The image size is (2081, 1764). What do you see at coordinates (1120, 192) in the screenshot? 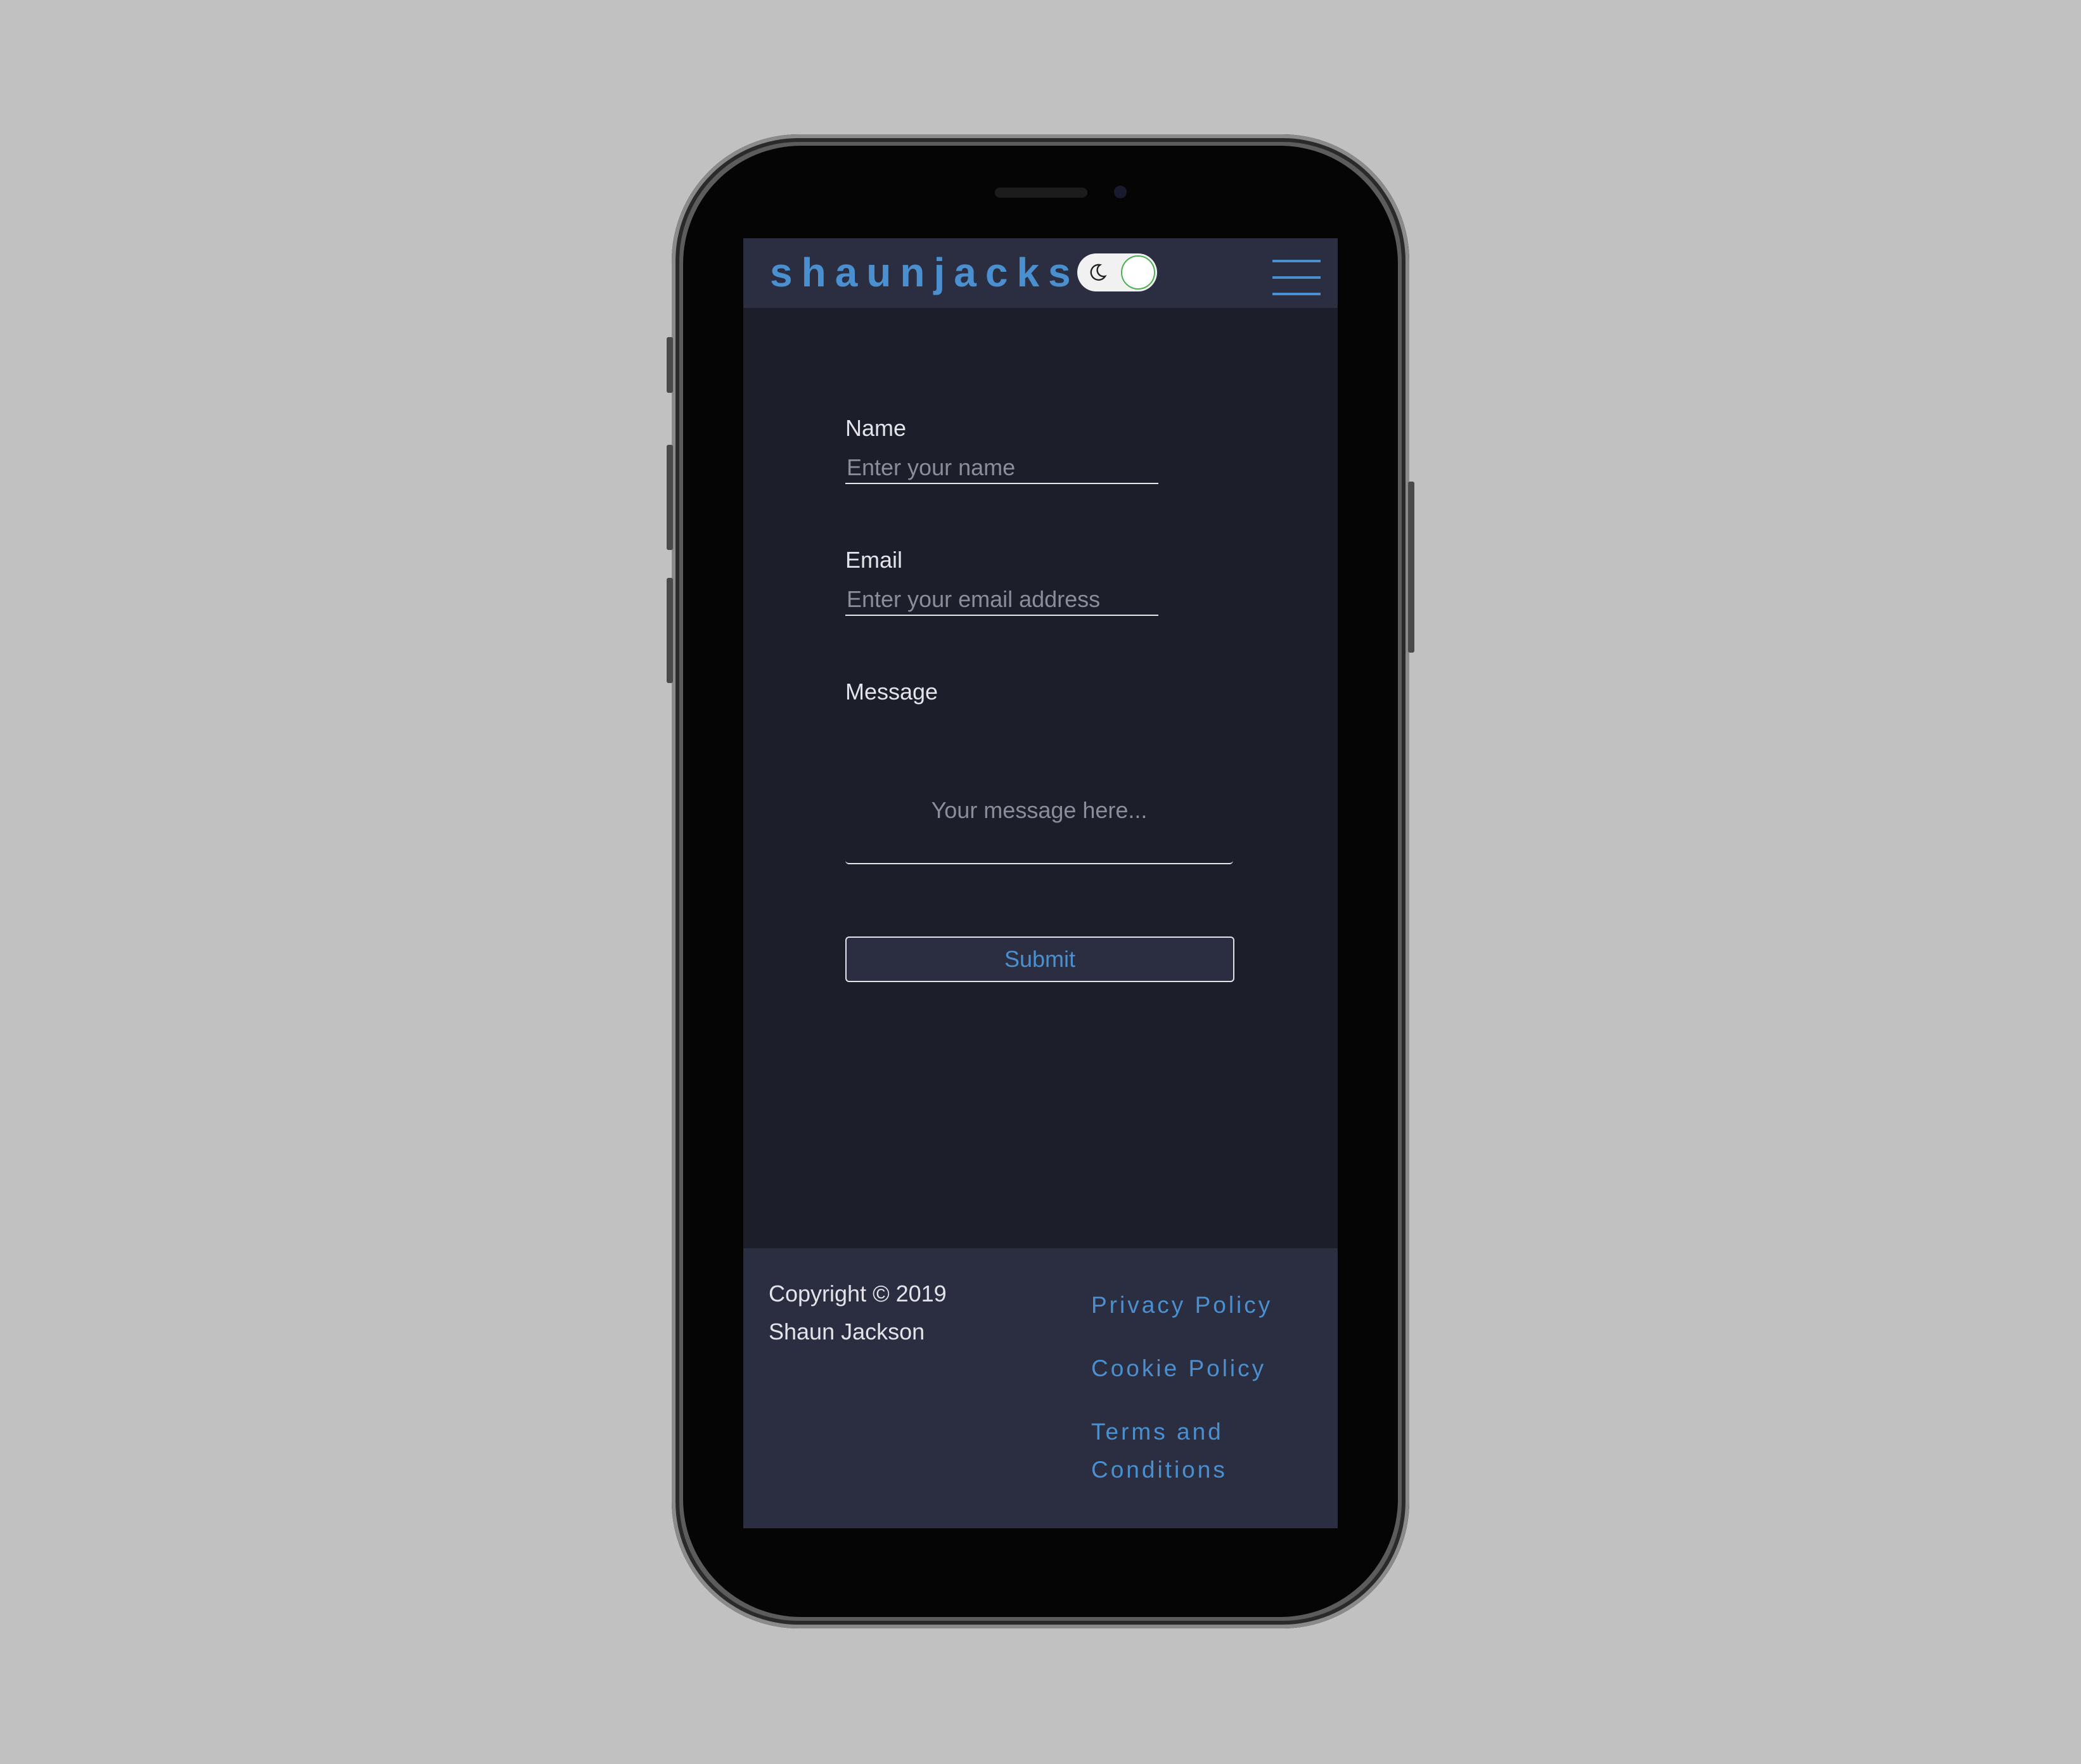
I see `phone-camera` at bounding box center [1120, 192].